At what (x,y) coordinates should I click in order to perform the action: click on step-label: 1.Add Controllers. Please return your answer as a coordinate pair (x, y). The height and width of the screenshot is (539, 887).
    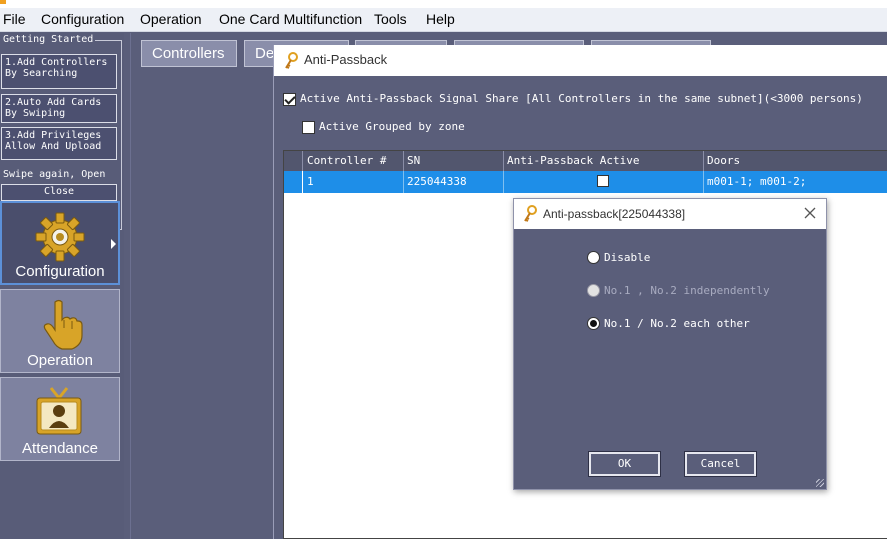
    Looking at the image, I should click on (56, 62).